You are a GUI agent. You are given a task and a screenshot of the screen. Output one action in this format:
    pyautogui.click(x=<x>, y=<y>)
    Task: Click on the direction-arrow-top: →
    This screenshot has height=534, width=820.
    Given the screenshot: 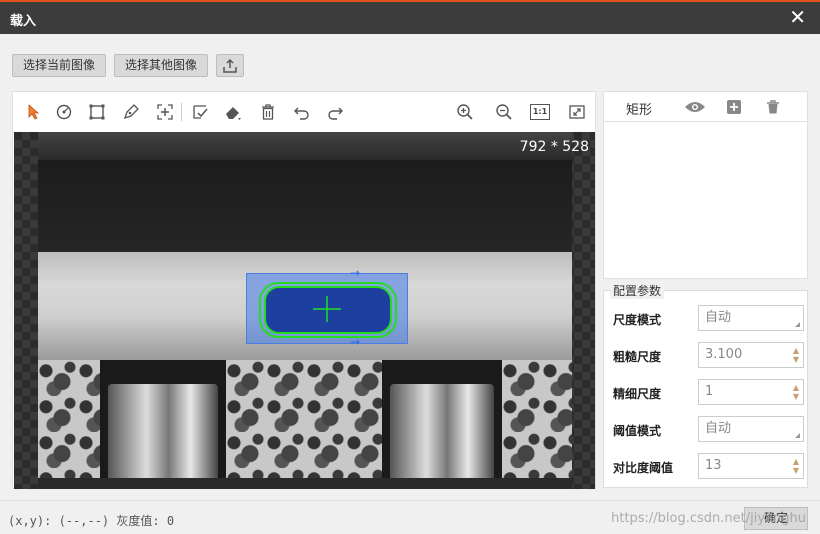 What is the action you would take?
    pyautogui.click(x=355, y=273)
    